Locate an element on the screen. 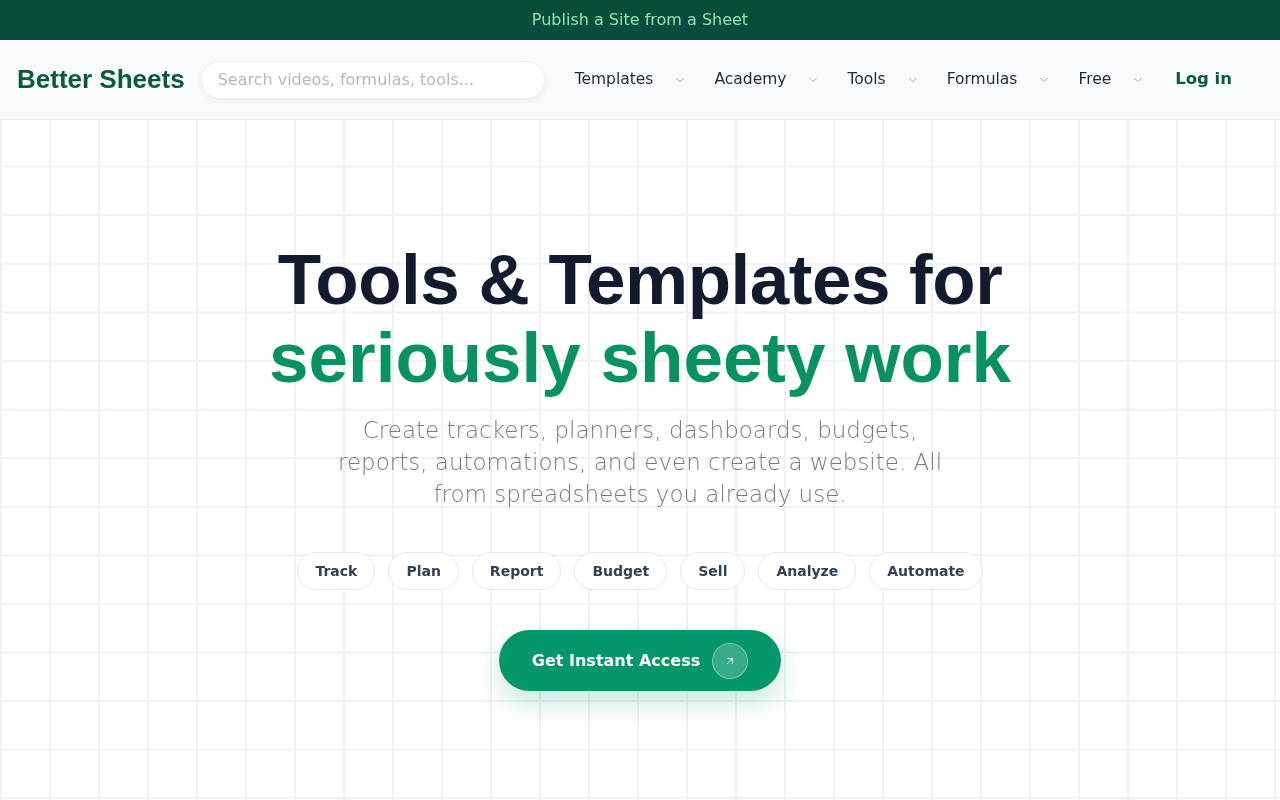  arrow-up-right-icon is located at coordinates (730, 660).